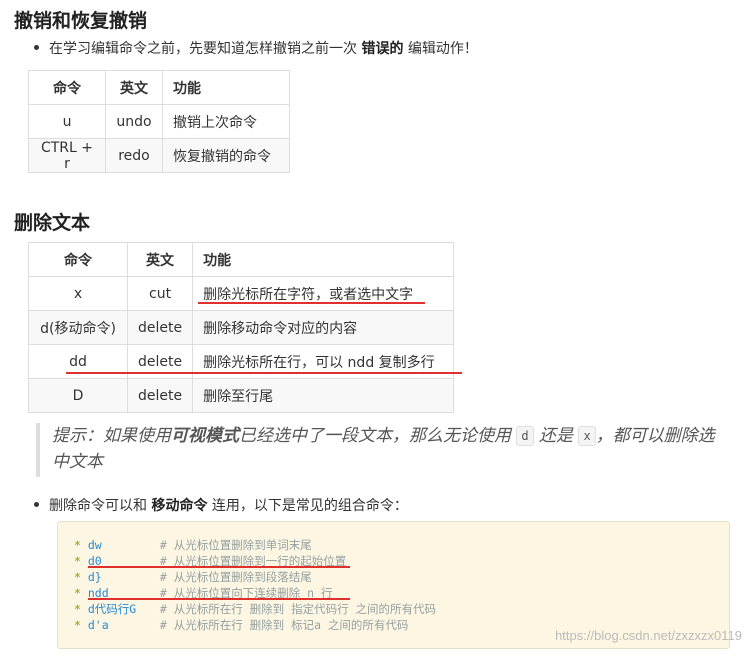 The height and width of the screenshot is (656, 750). What do you see at coordinates (587, 436) in the screenshot?
I see `inline-code-x: x` at bounding box center [587, 436].